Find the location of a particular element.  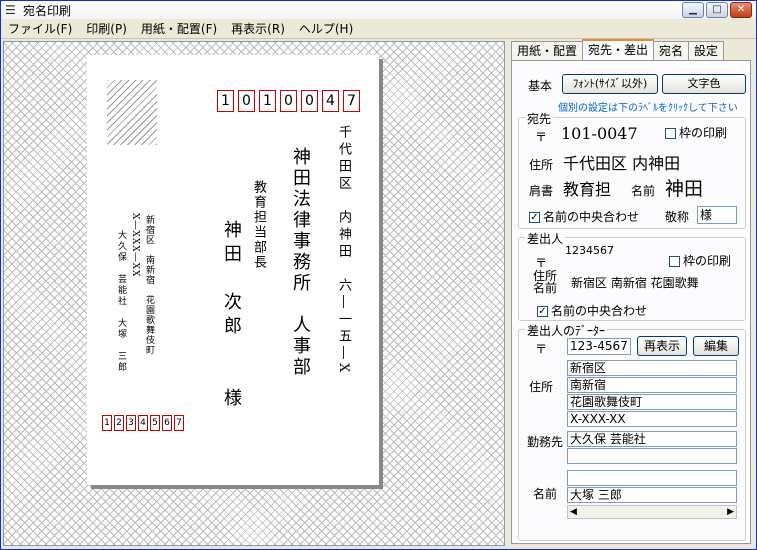

tab-strip: 用紙・配置 宛先・差出 宛名 設定 is located at coordinates (618, 49).